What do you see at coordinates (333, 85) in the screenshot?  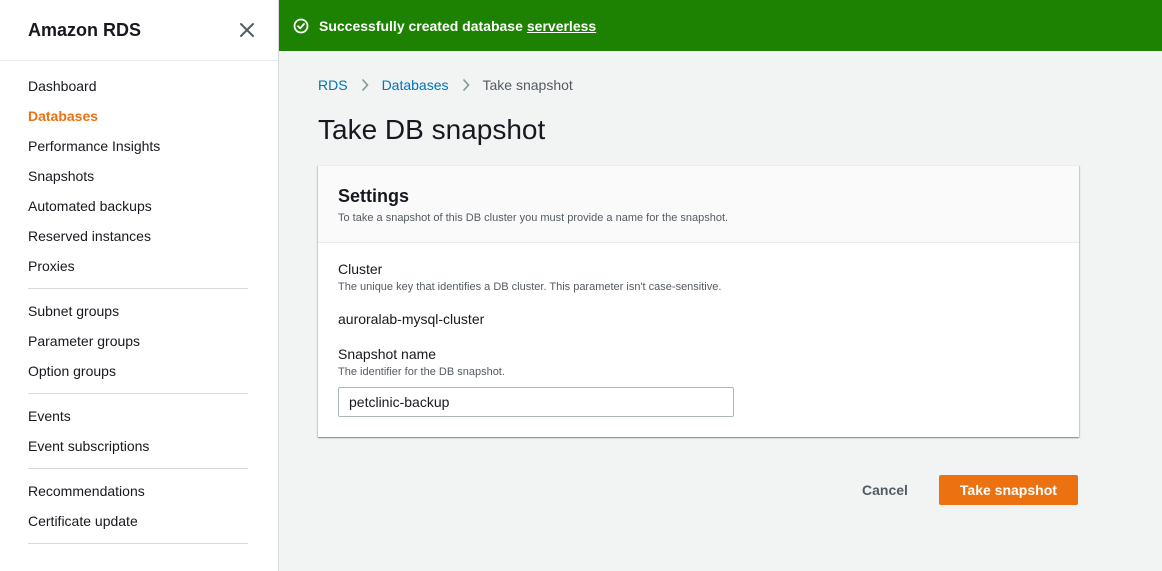 I see `breadcrumb-rds: RDS` at bounding box center [333, 85].